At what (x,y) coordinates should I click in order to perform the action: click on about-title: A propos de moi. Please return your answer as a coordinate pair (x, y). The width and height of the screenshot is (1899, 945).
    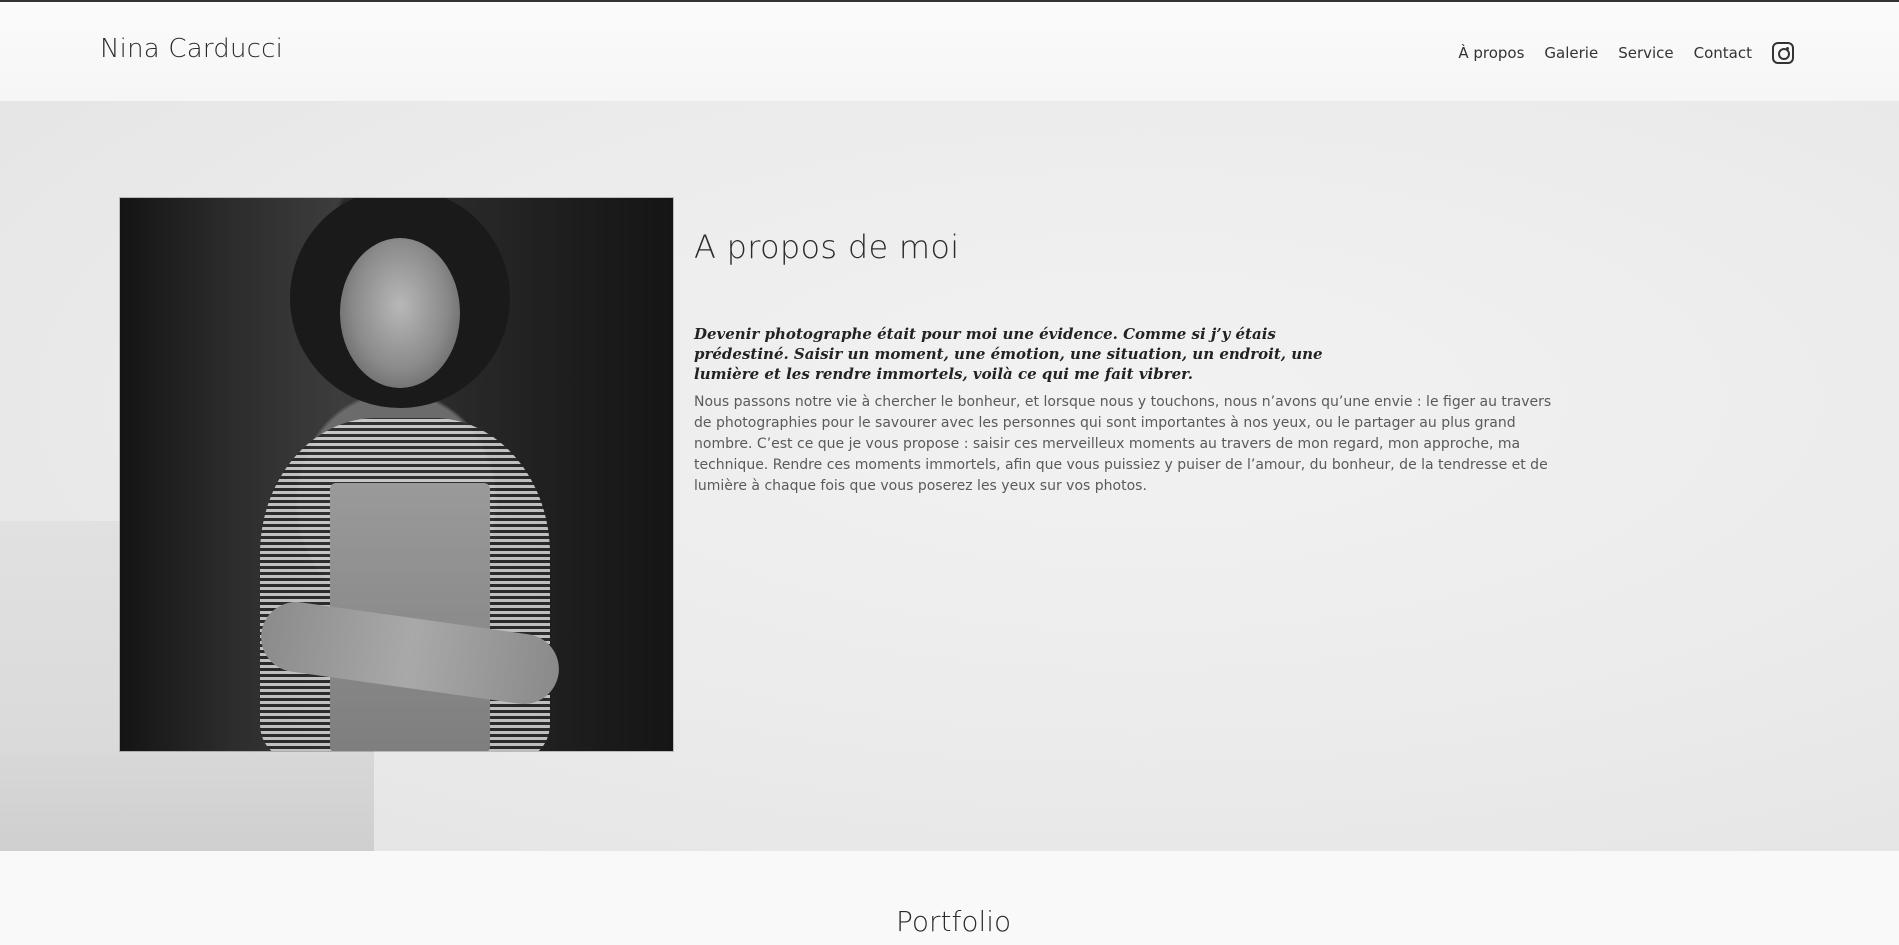
    Looking at the image, I should click on (827, 247).